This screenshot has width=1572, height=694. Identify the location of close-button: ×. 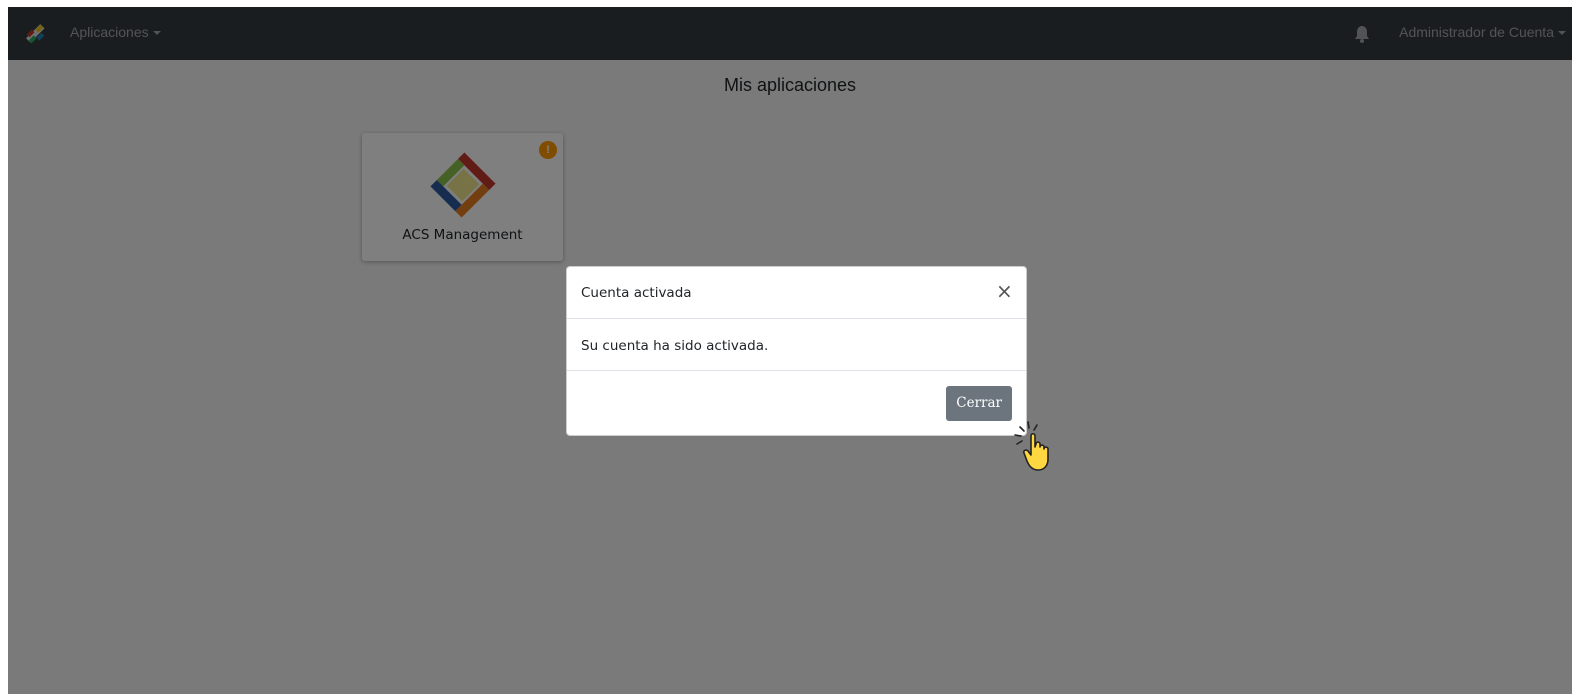
(1004, 291).